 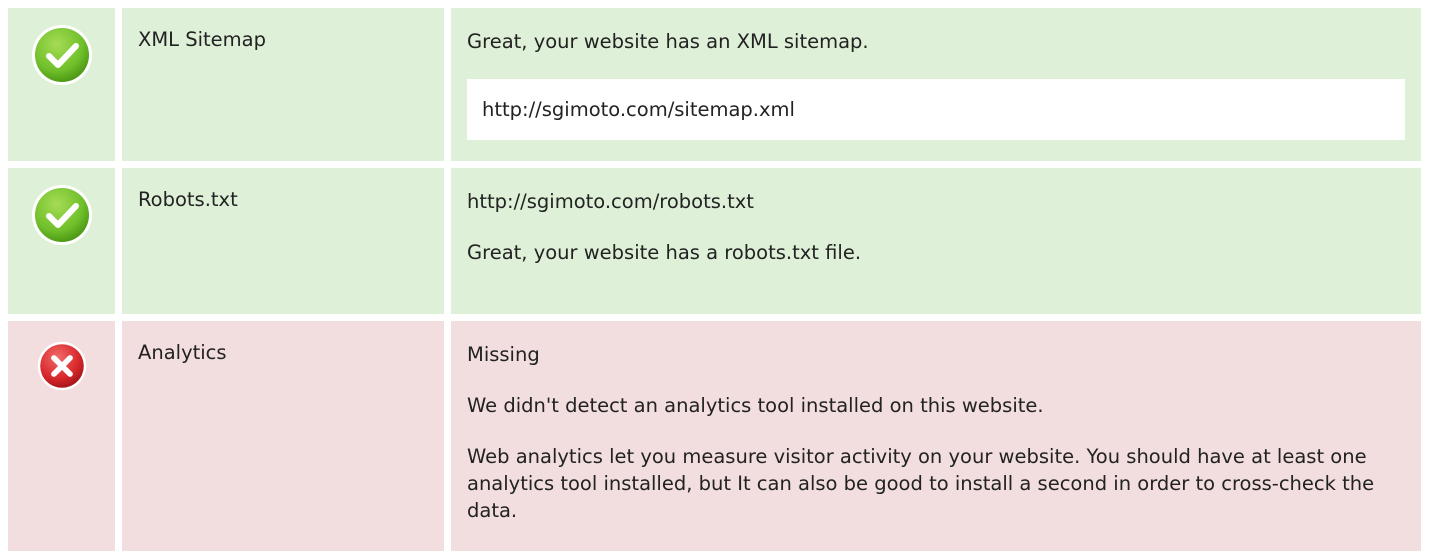 What do you see at coordinates (283, 241) in the screenshot?
I see `check-name: Robots.txt` at bounding box center [283, 241].